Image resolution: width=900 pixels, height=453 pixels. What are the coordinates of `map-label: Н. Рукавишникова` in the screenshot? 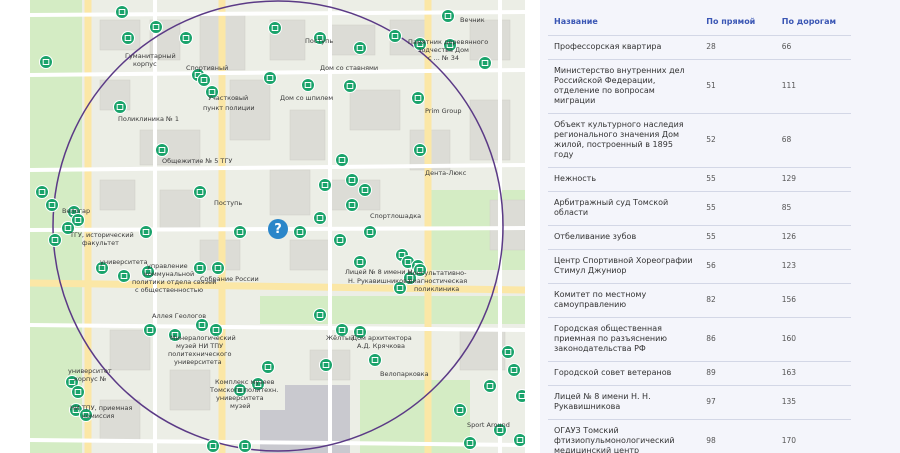 It's located at (379, 281).